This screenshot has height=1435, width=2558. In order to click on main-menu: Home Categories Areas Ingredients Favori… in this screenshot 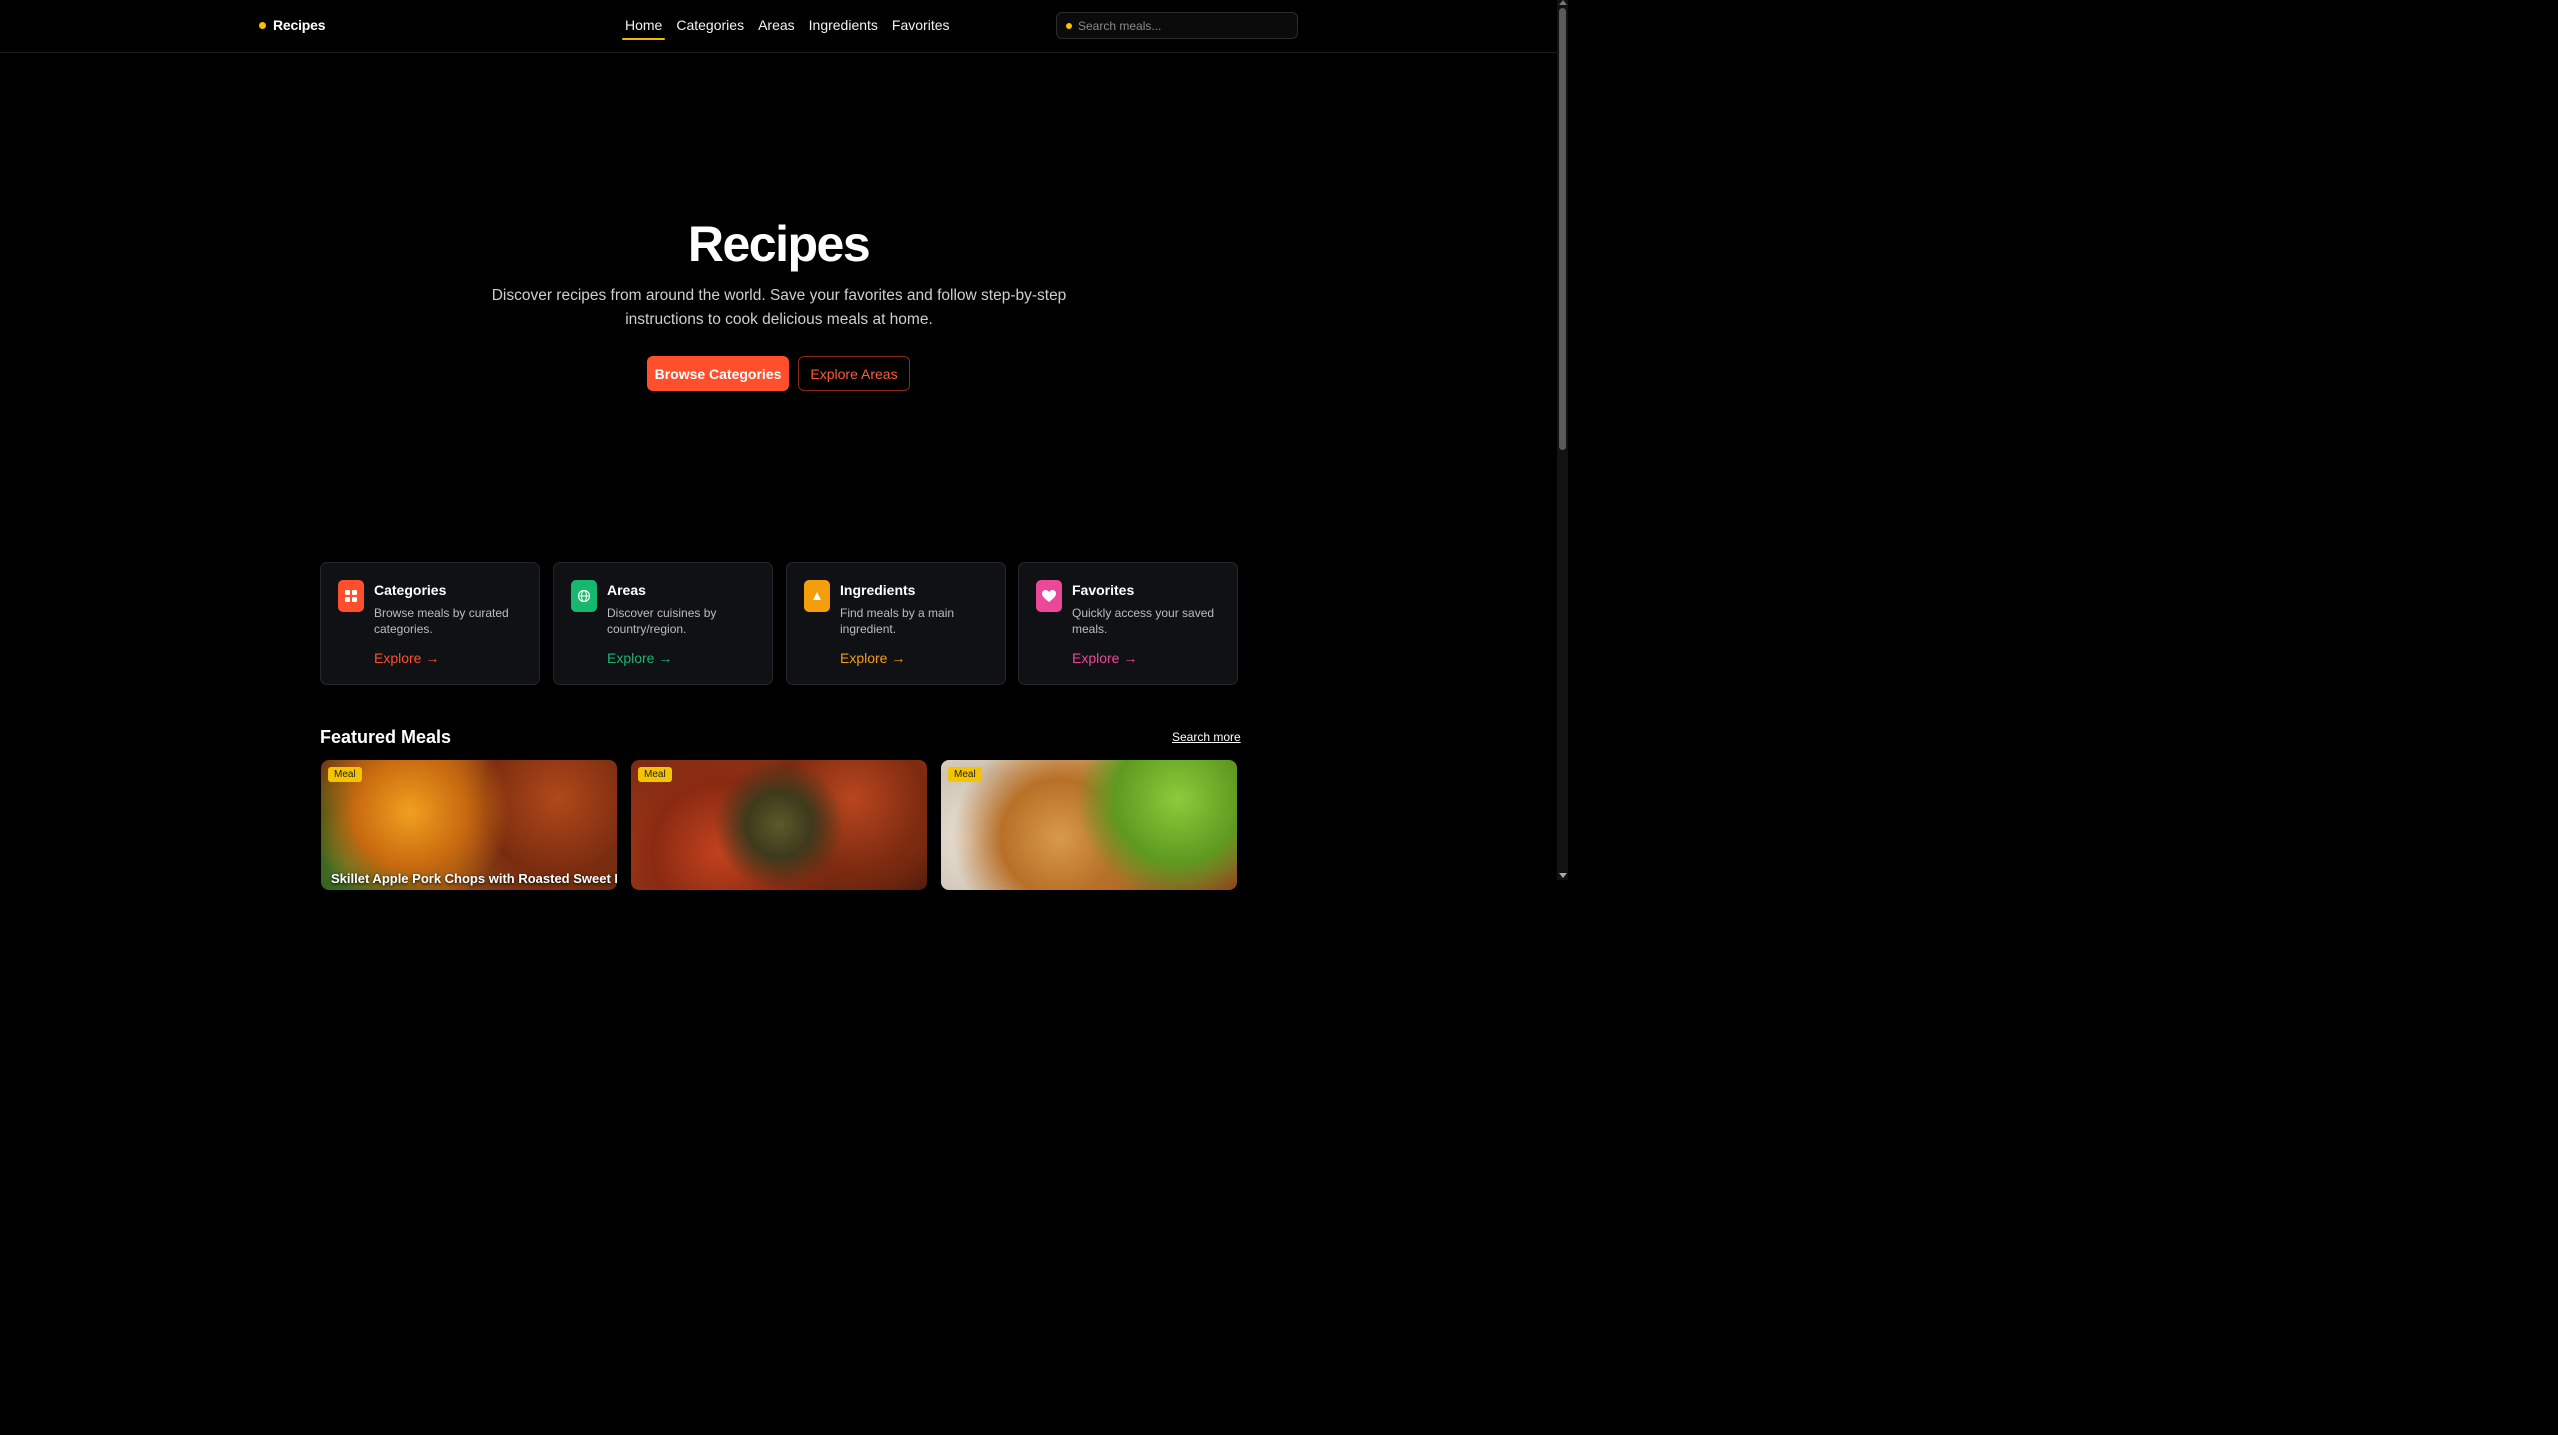, I will do `click(791, 28)`.